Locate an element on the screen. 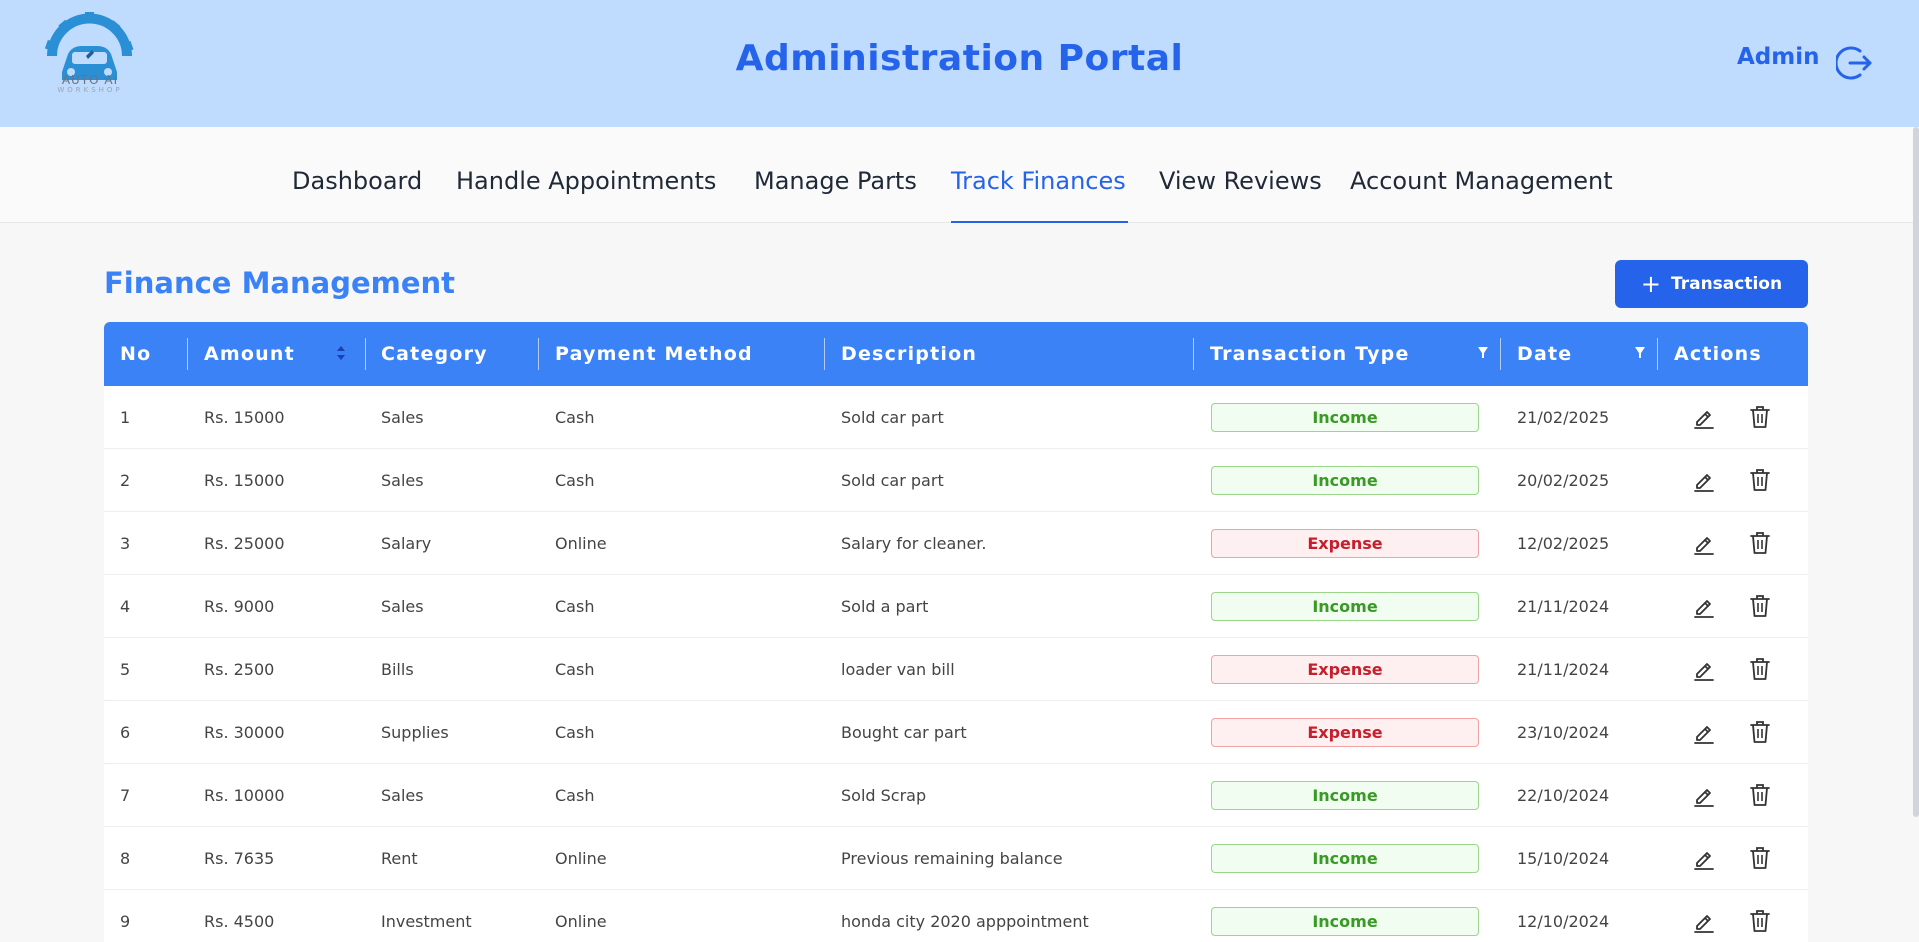  cell-description: loader van bill is located at coordinates (898, 669).